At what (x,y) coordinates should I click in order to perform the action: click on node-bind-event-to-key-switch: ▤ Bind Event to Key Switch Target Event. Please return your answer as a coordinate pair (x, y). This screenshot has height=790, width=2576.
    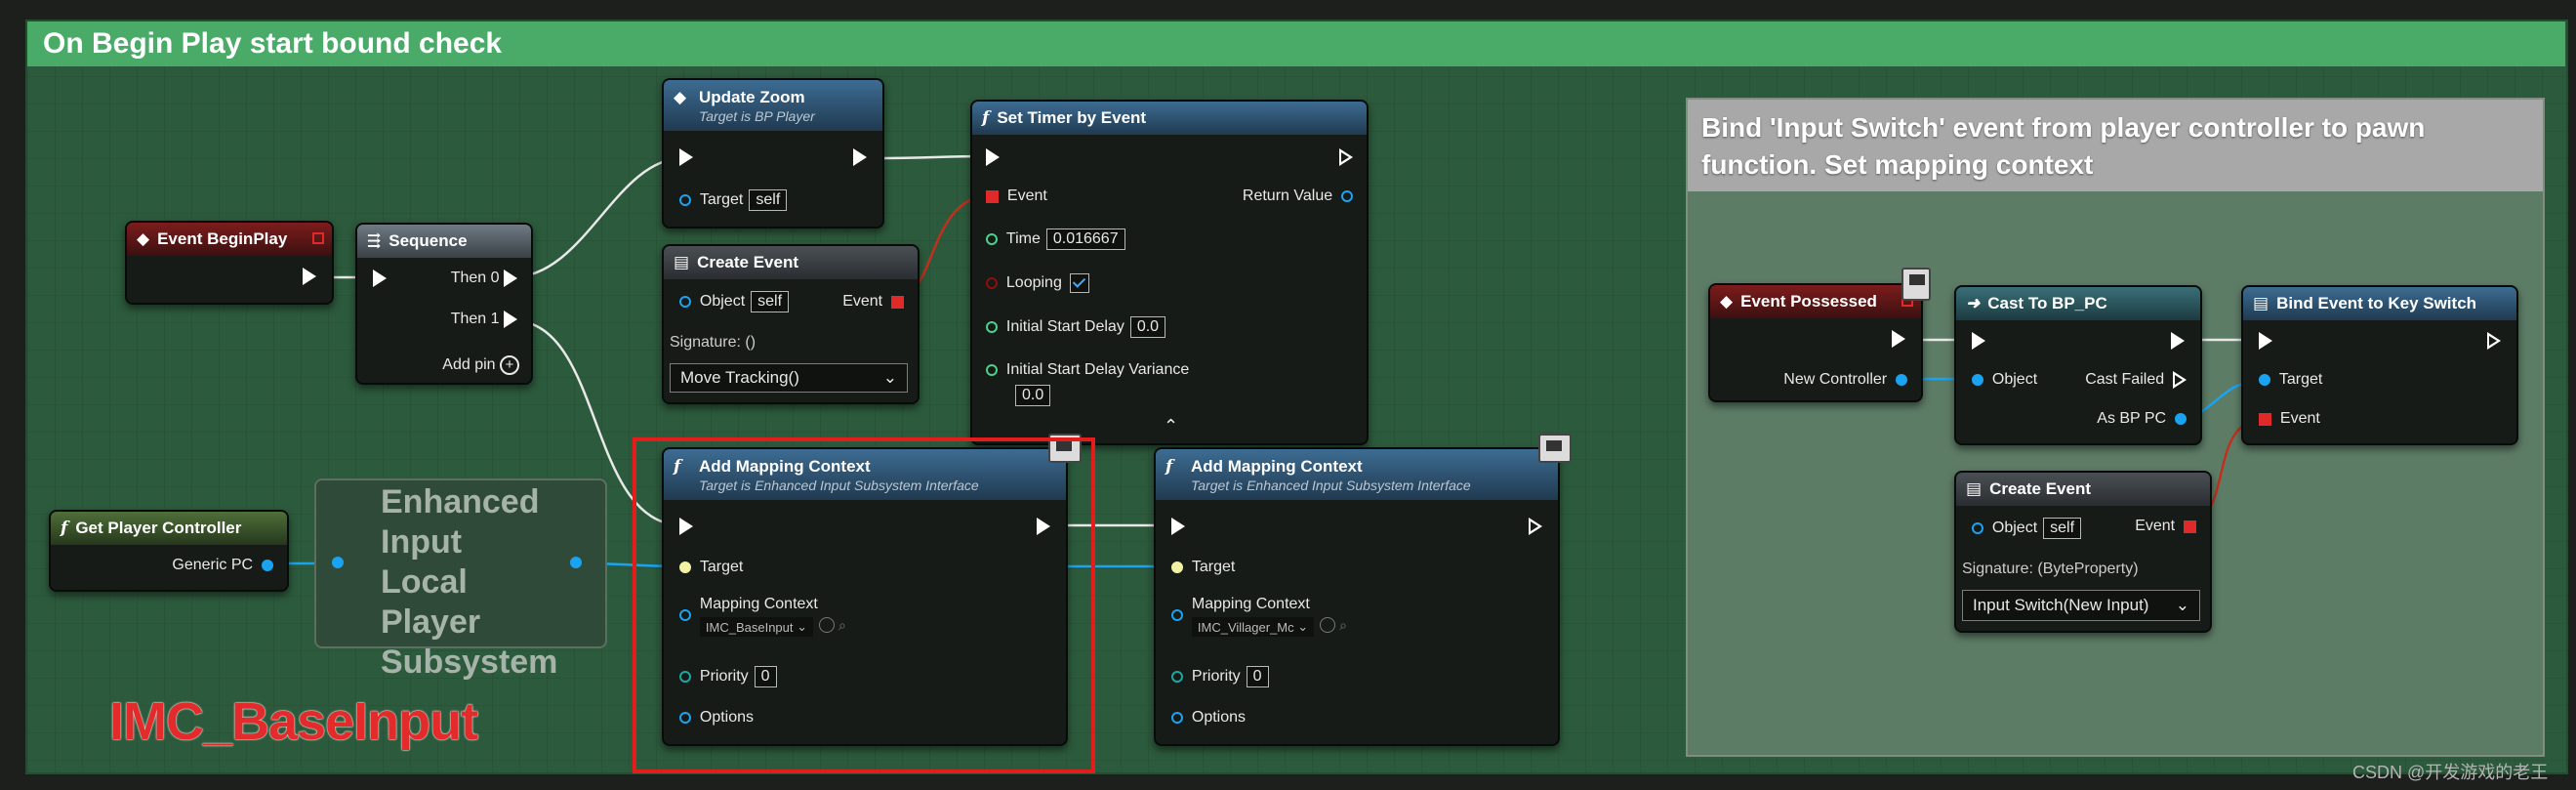
    Looking at the image, I should click on (2379, 365).